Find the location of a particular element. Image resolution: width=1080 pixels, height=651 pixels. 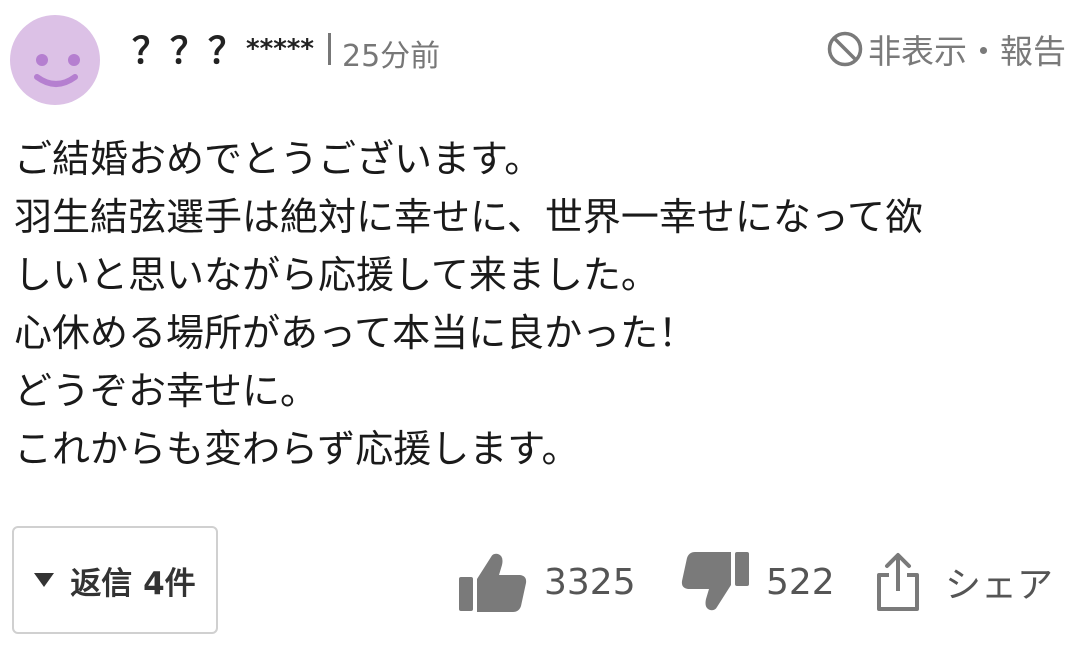

user-name: ？？？***** is located at coordinates (223, 48).